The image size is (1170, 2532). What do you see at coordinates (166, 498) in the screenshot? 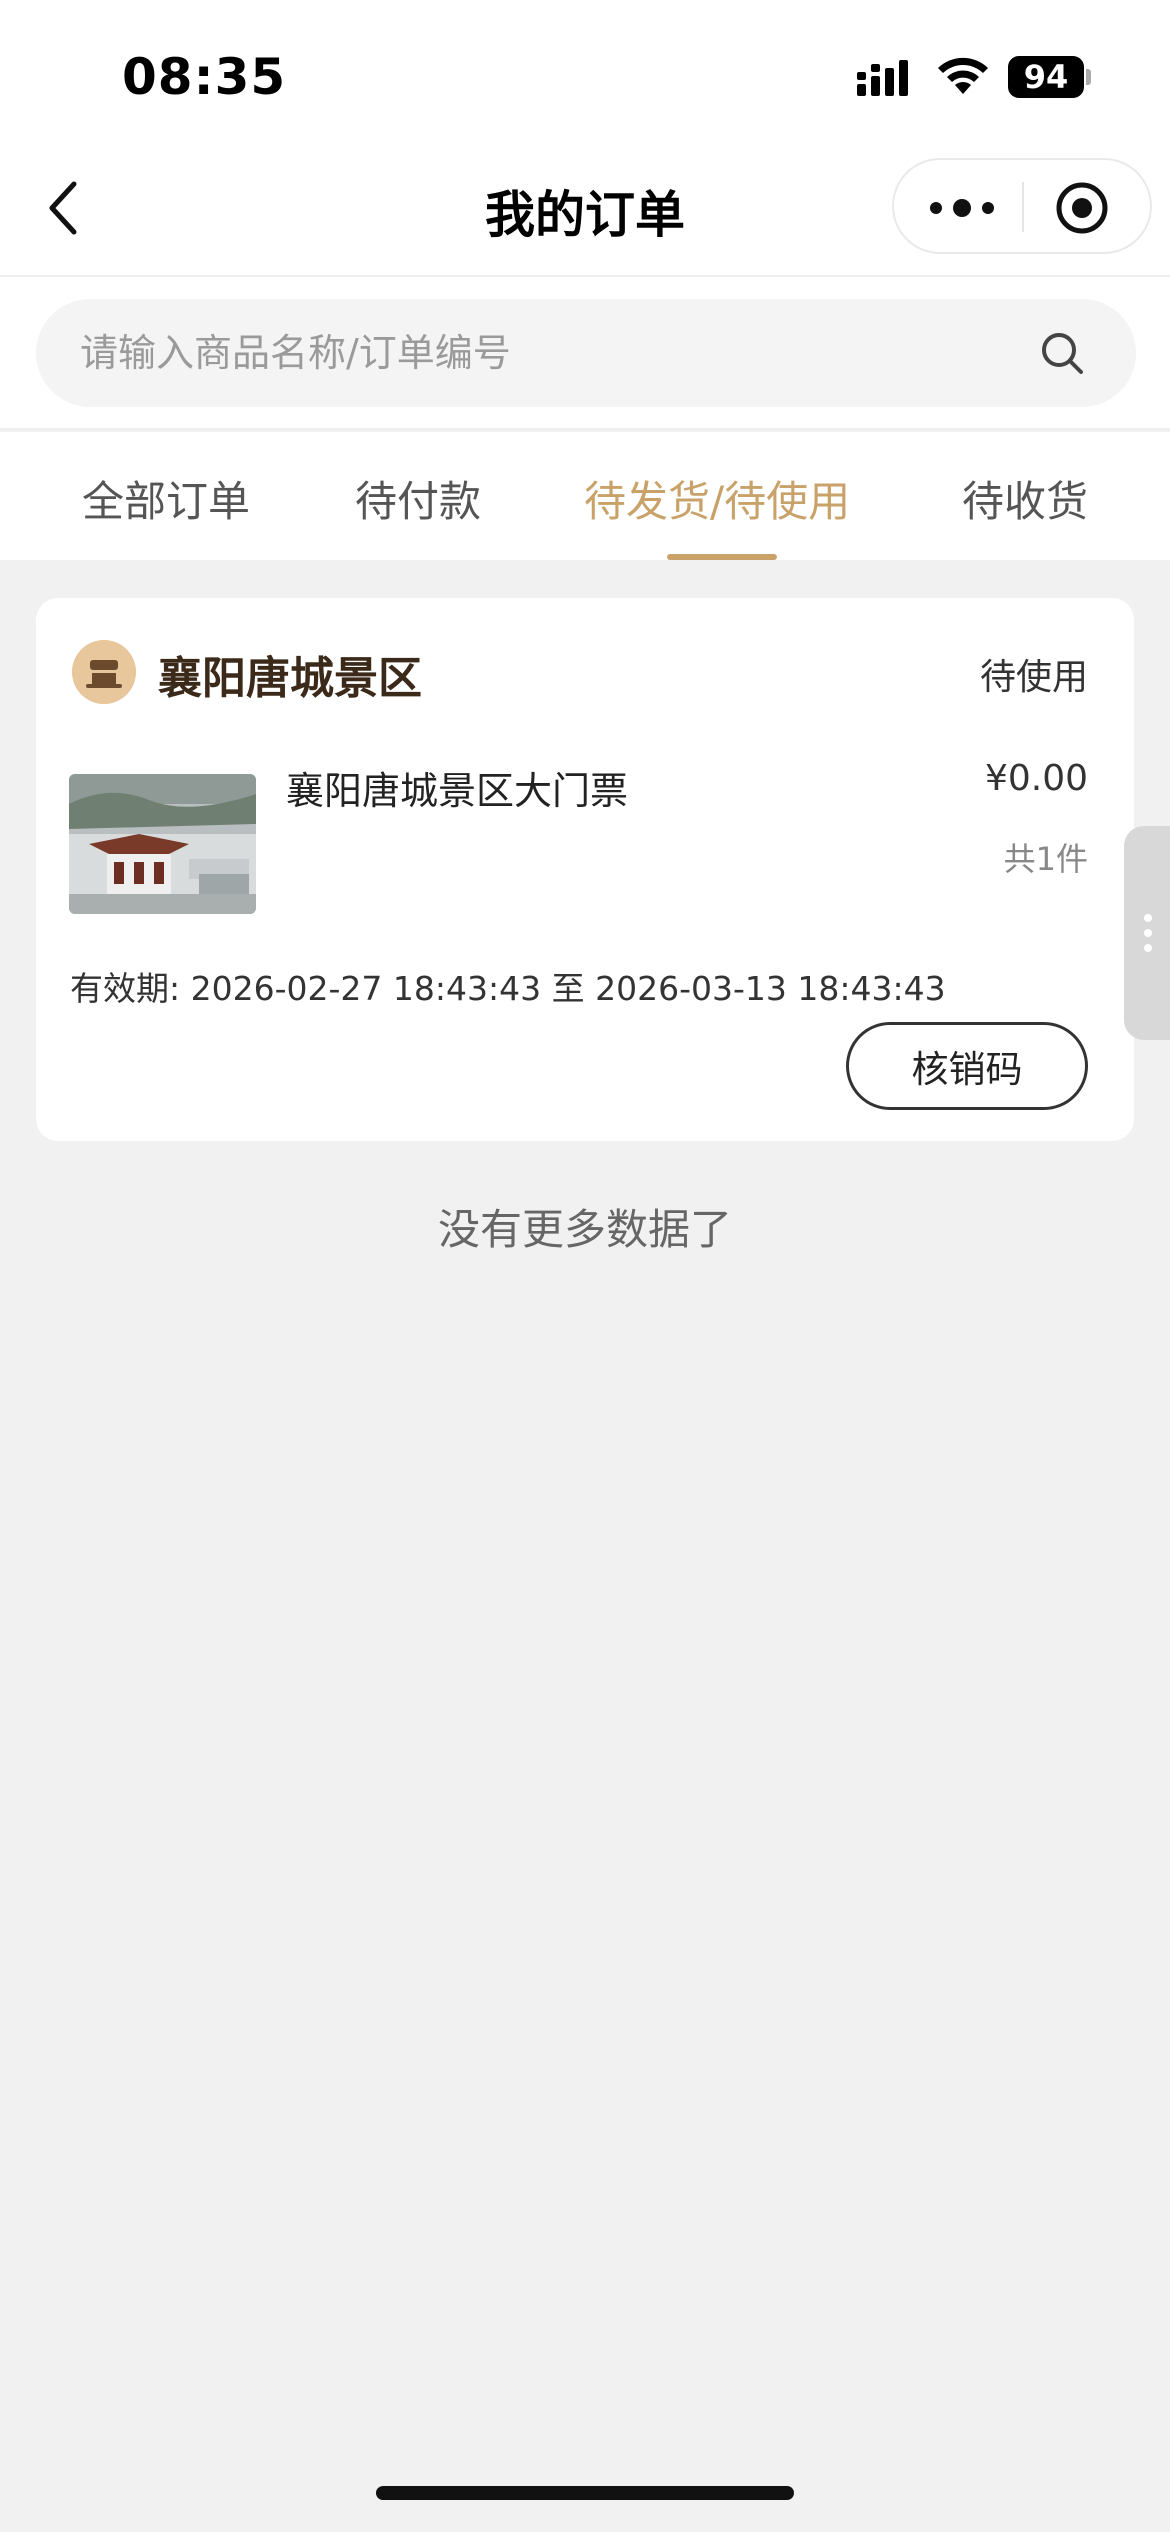
I see `tab-all-orders: 全部订单` at bounding box center [166, 498].